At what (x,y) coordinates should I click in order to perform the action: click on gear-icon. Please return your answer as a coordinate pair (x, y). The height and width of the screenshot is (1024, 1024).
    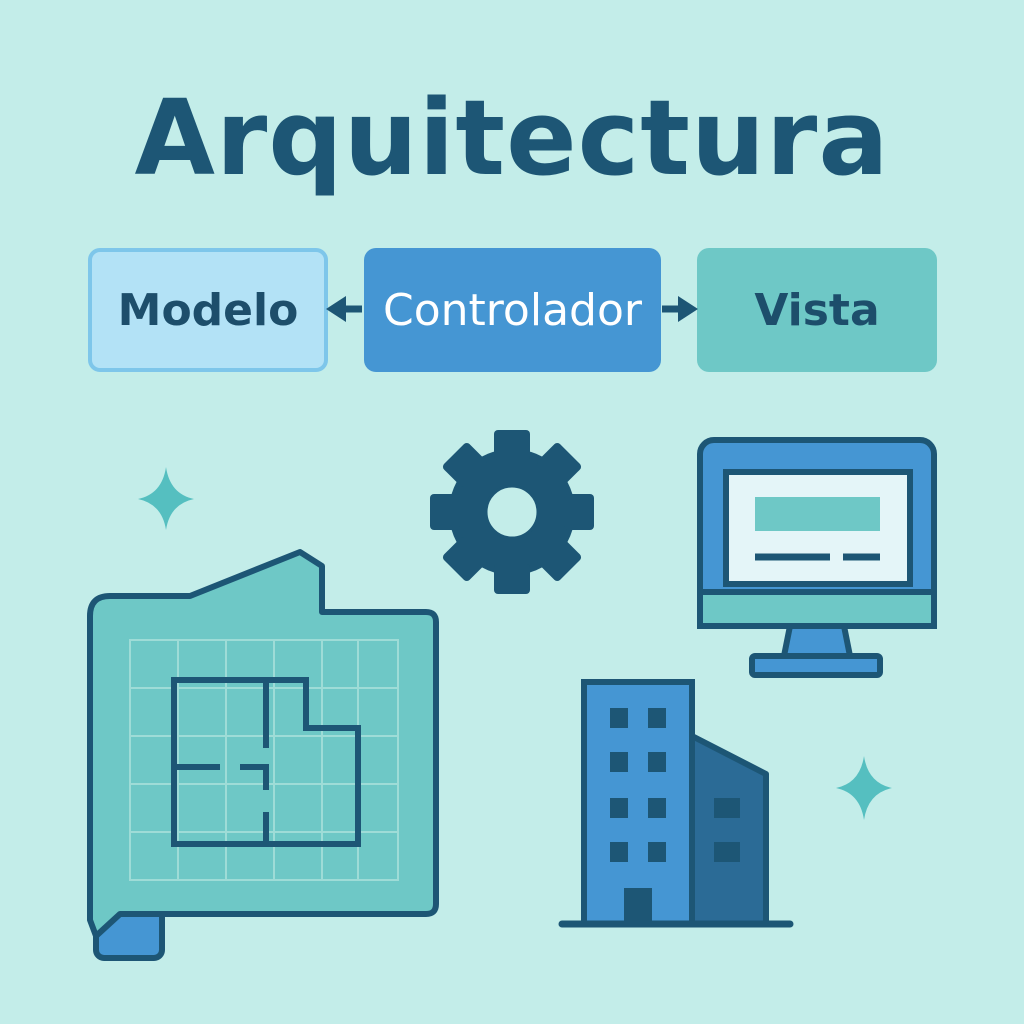
    Looking at the image, I should click on (512, 512).